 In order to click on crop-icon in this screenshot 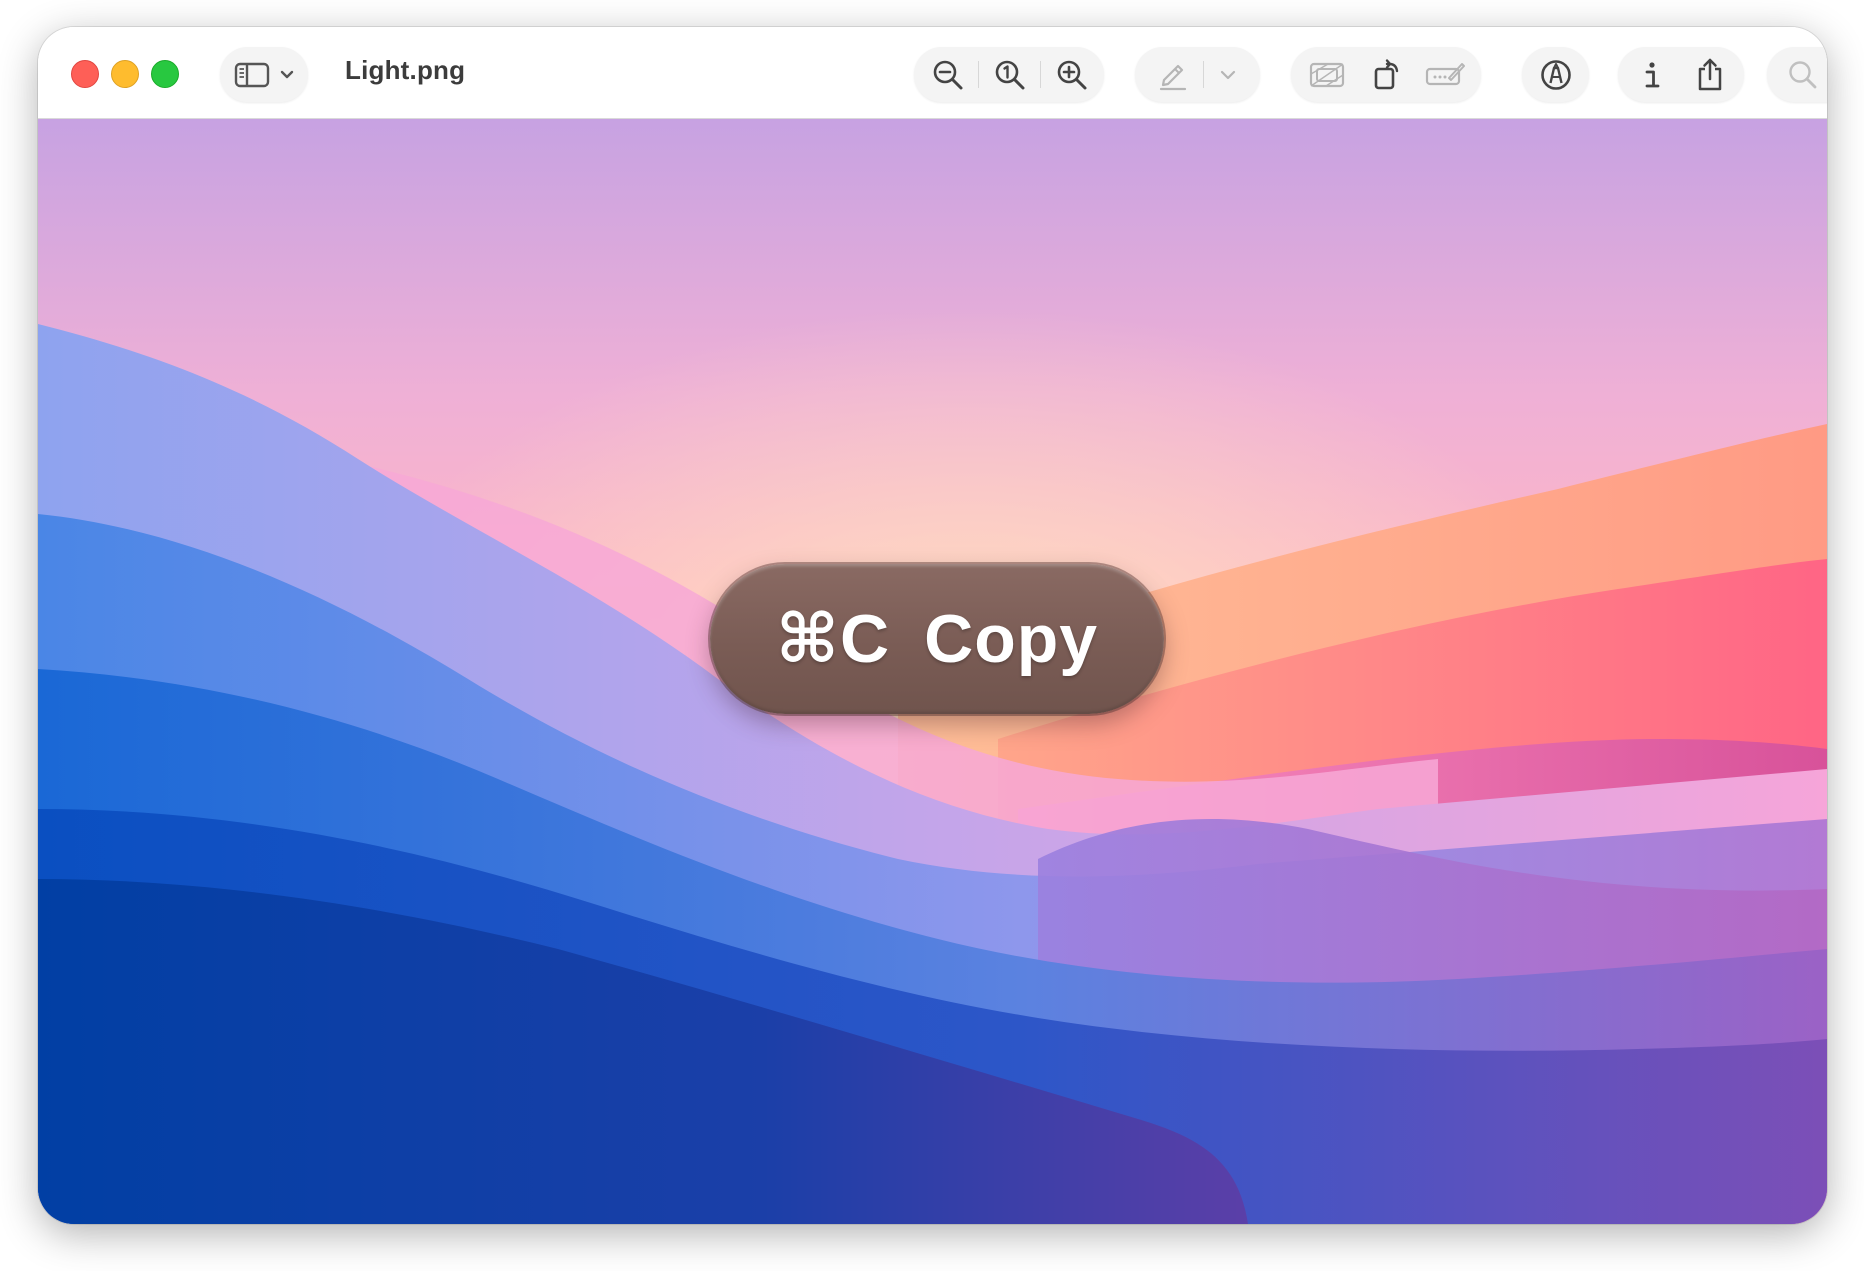, I will do `click(1326, 74)`.